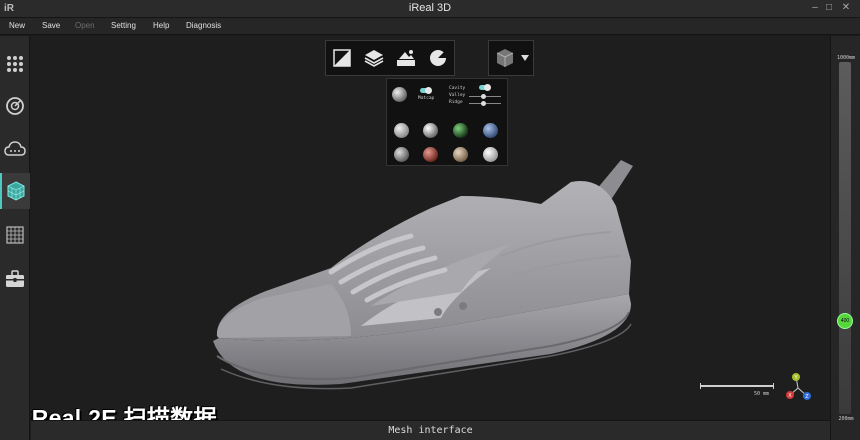  I want to click on cube-view-icon, so click(505, 58).